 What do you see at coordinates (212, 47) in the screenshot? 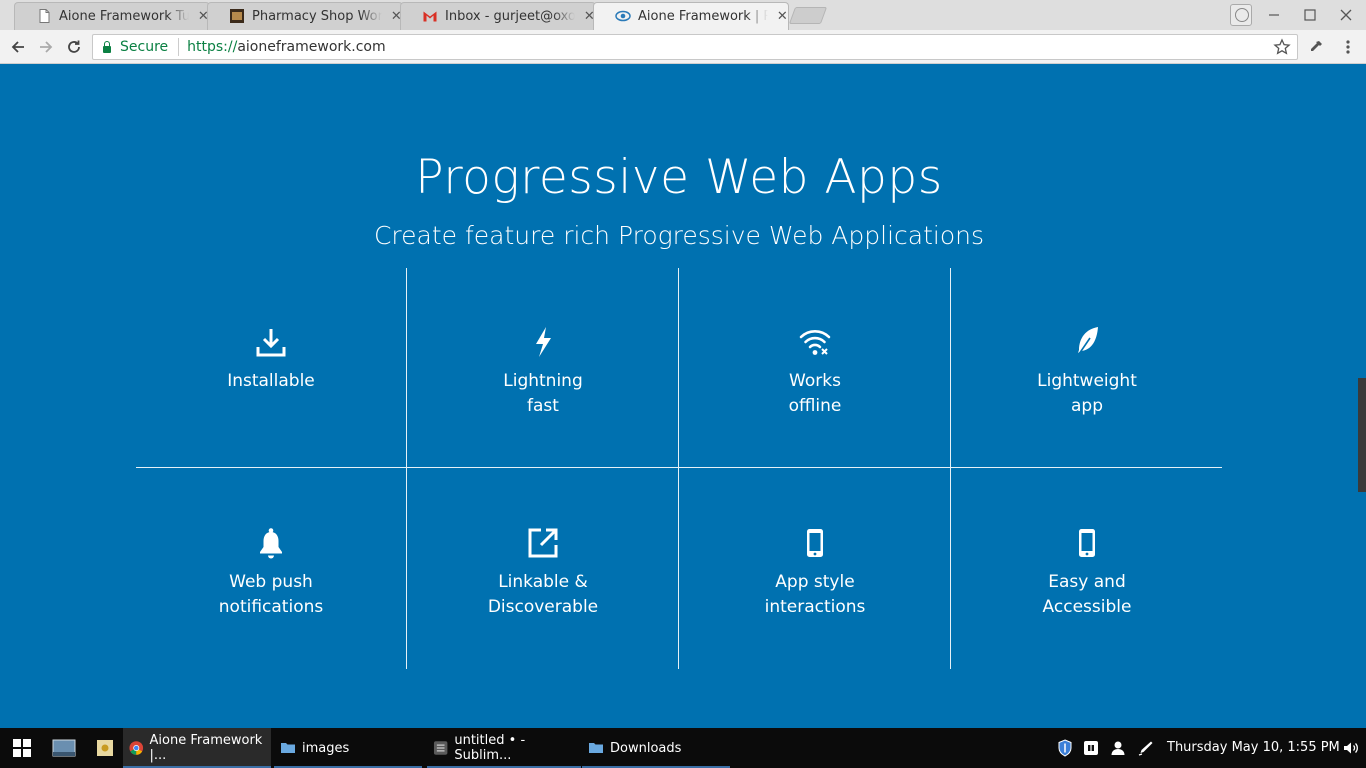
I see `url-scheme: https://` at bounding box center [212, 47].